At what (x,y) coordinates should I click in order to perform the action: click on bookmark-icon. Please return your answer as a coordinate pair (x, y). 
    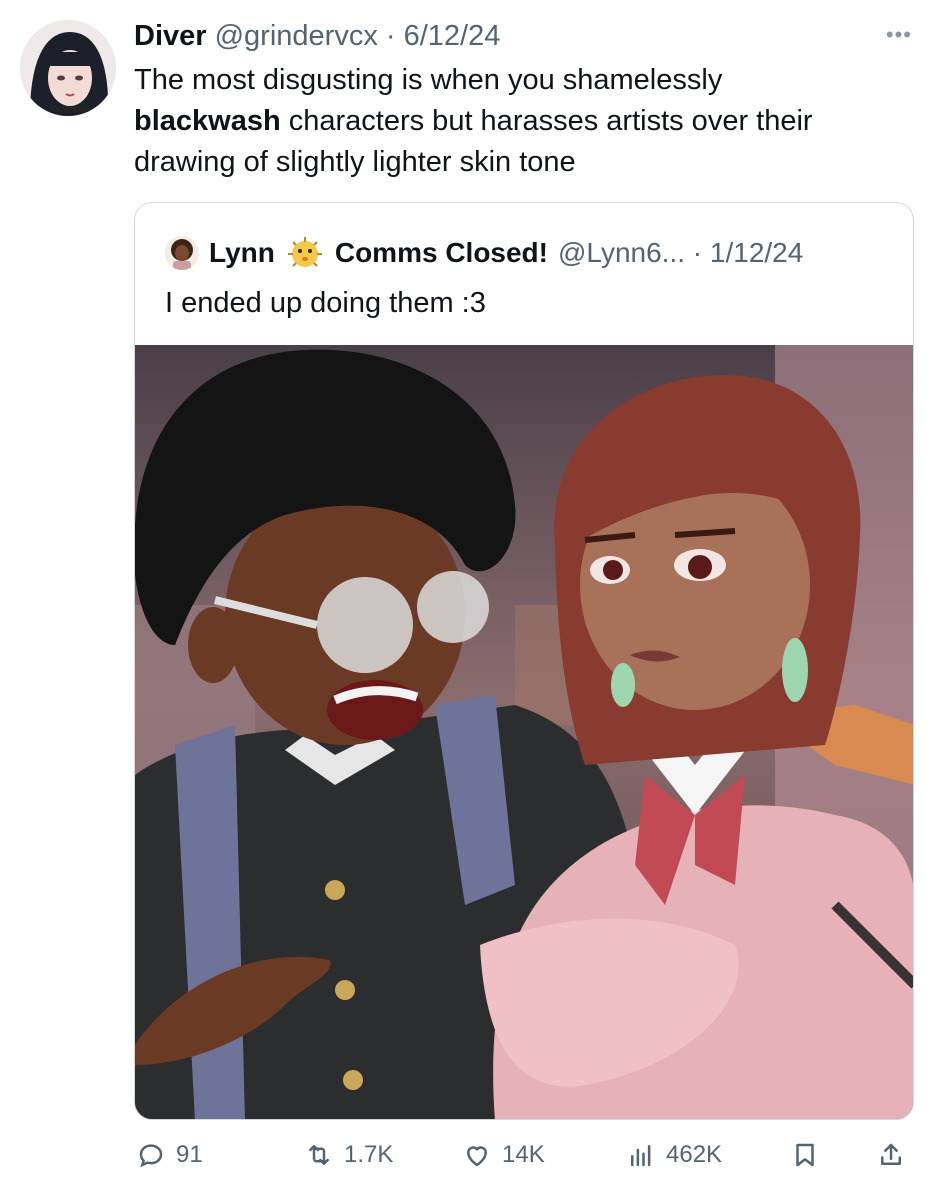
    Looking at the image, I should click on (805, 1155).